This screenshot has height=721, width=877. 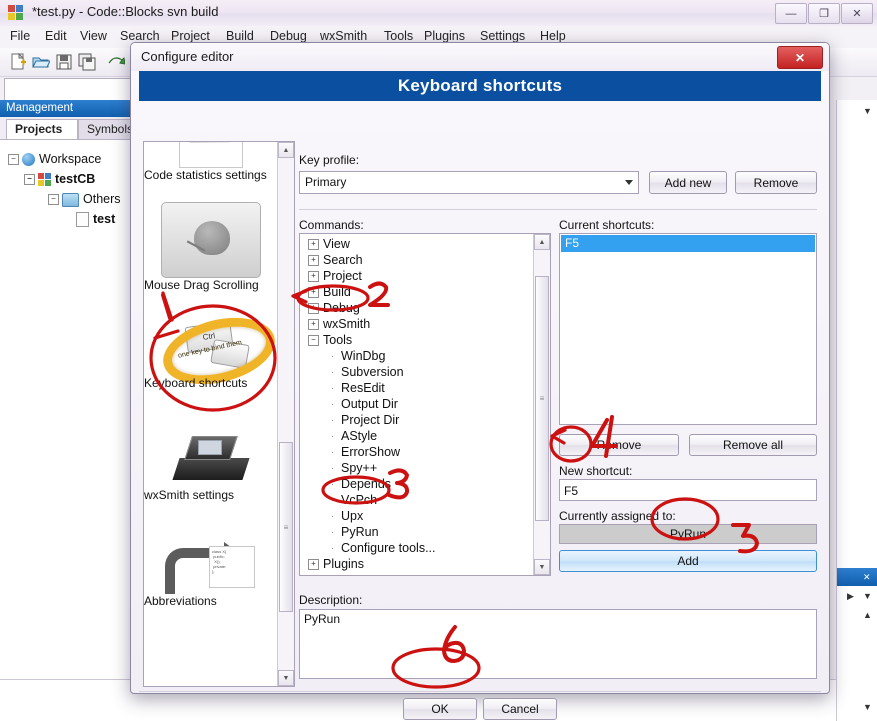 I want to click on node-label: WinDbg, so click(x=363, y=356).